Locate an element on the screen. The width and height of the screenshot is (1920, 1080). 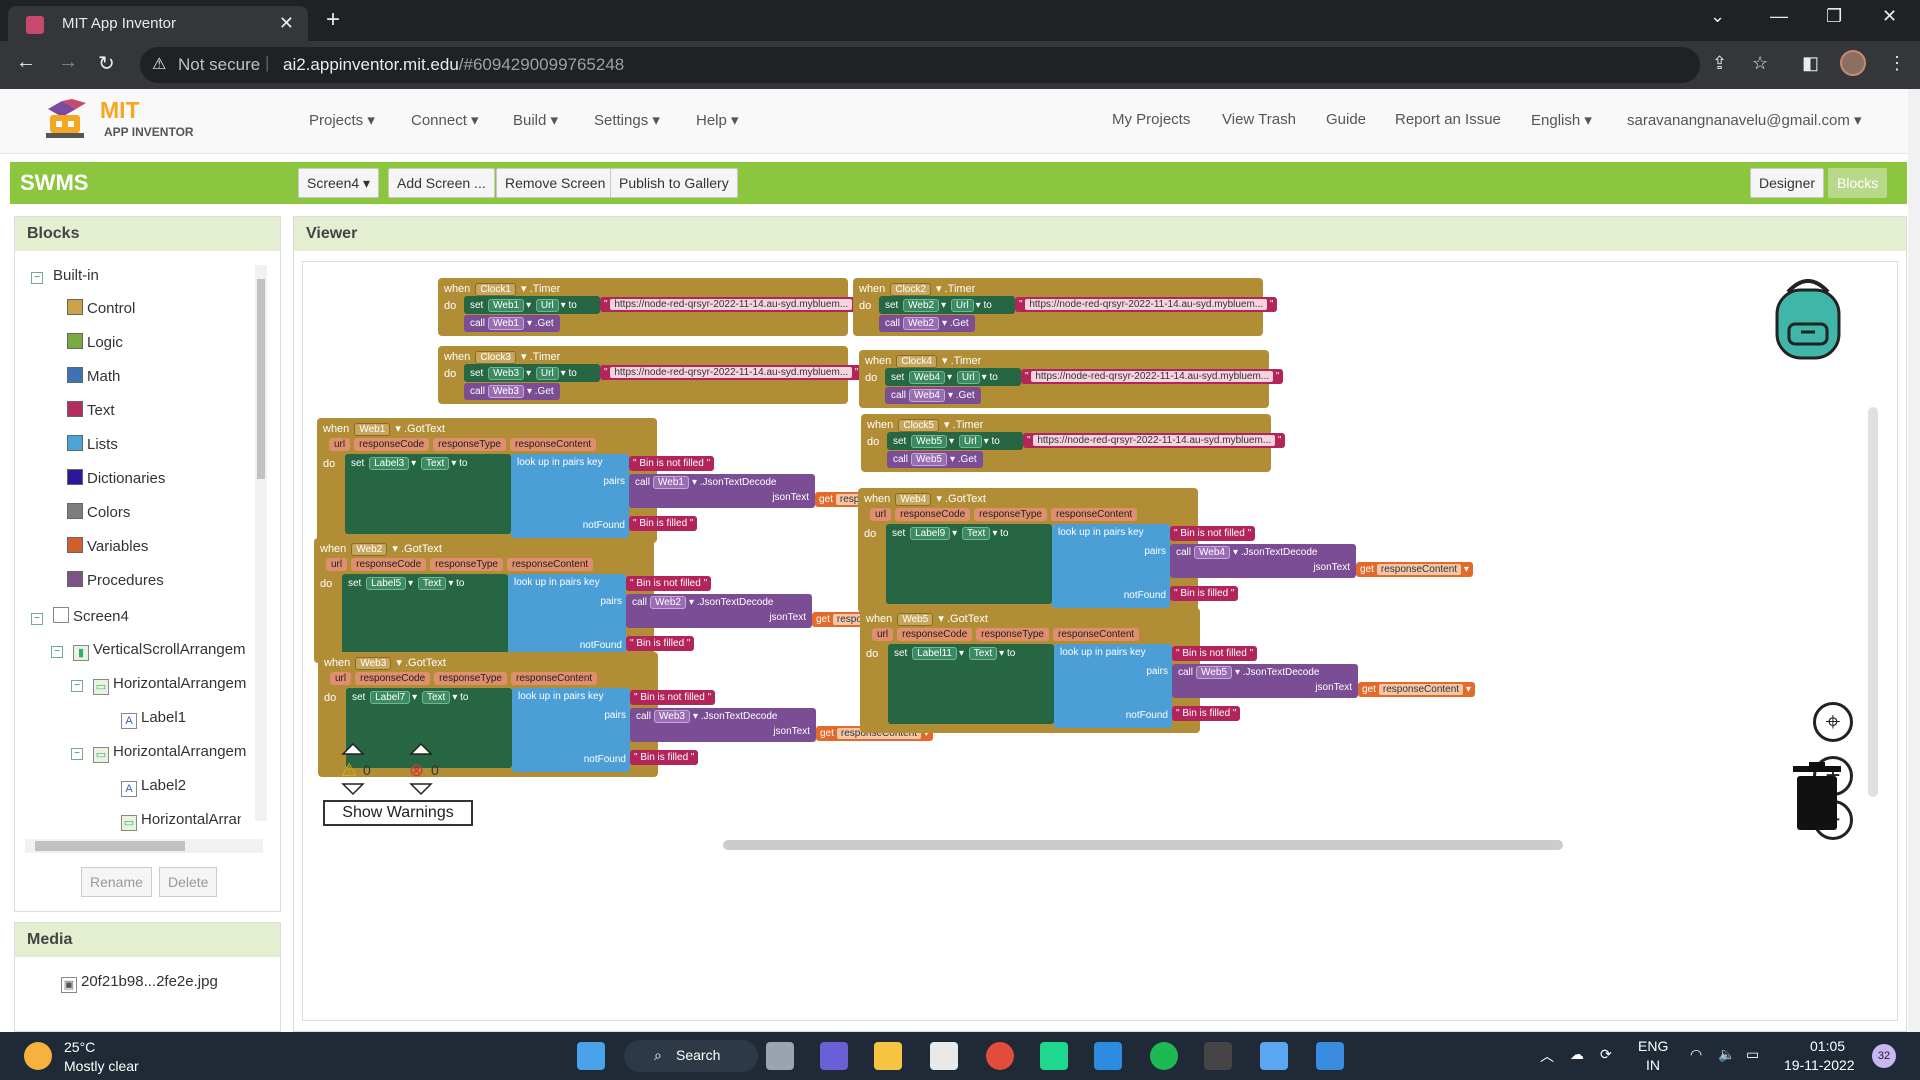
weather-text: Mostly clear is located at coordinates (101, 1066).